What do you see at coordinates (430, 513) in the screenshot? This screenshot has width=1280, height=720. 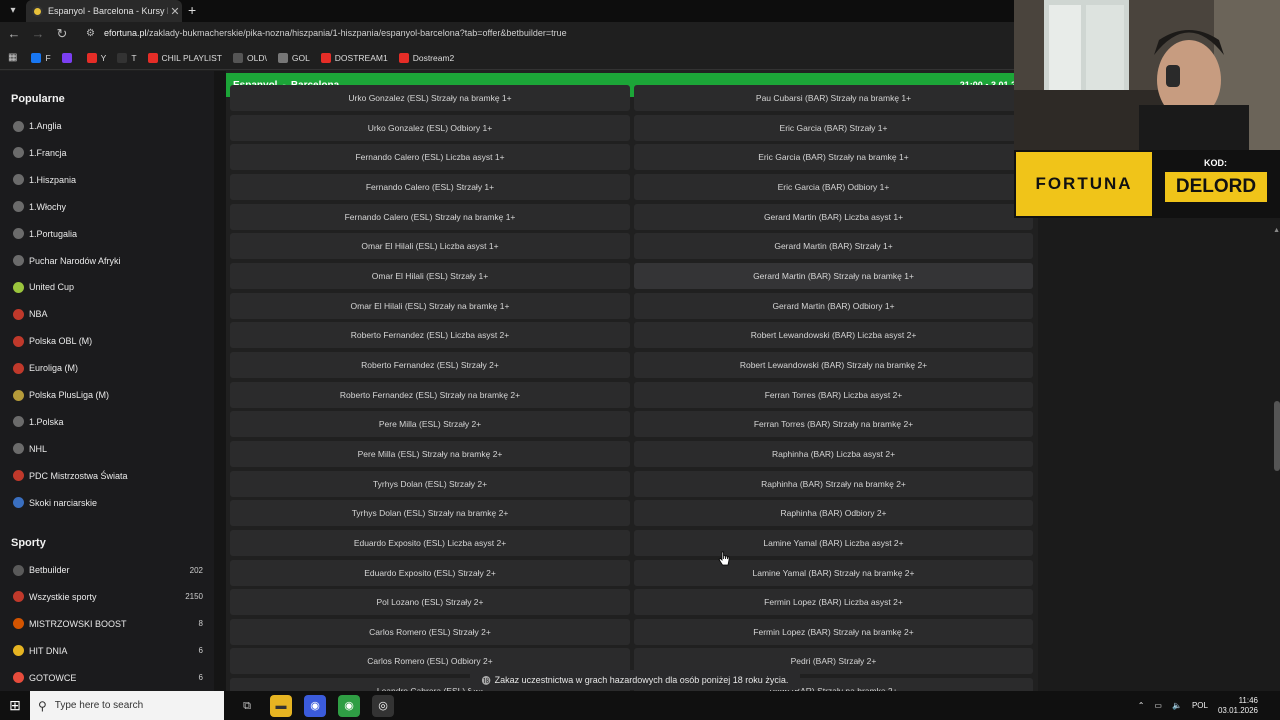 I see `bet-option: Tyrhys Dolan (ESL) Strzały na bramkę 2+` at bounding box center [430, 513].